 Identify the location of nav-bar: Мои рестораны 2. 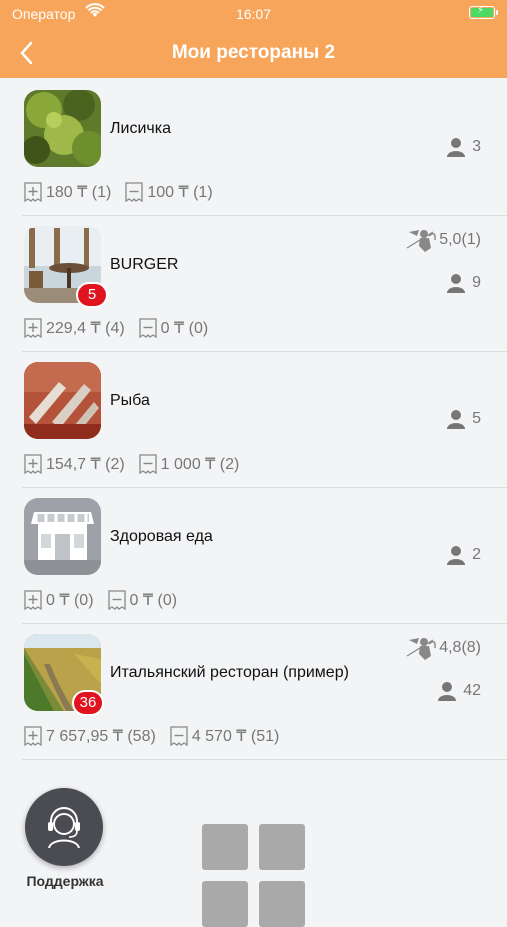
(253, 52).